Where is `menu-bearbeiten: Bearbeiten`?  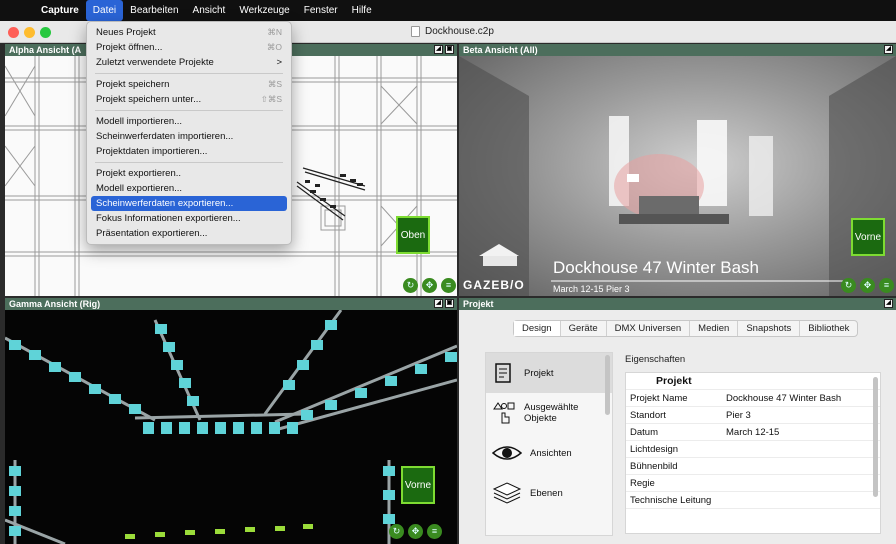 menu-bearbeiten: Bearbeiten is located at coordinates (154, 10).